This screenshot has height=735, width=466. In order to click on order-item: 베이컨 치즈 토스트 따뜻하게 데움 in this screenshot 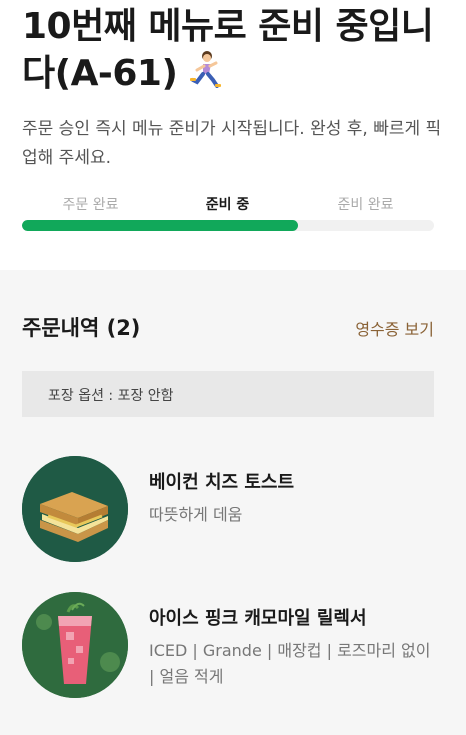, I will do `click(232, 511)`.